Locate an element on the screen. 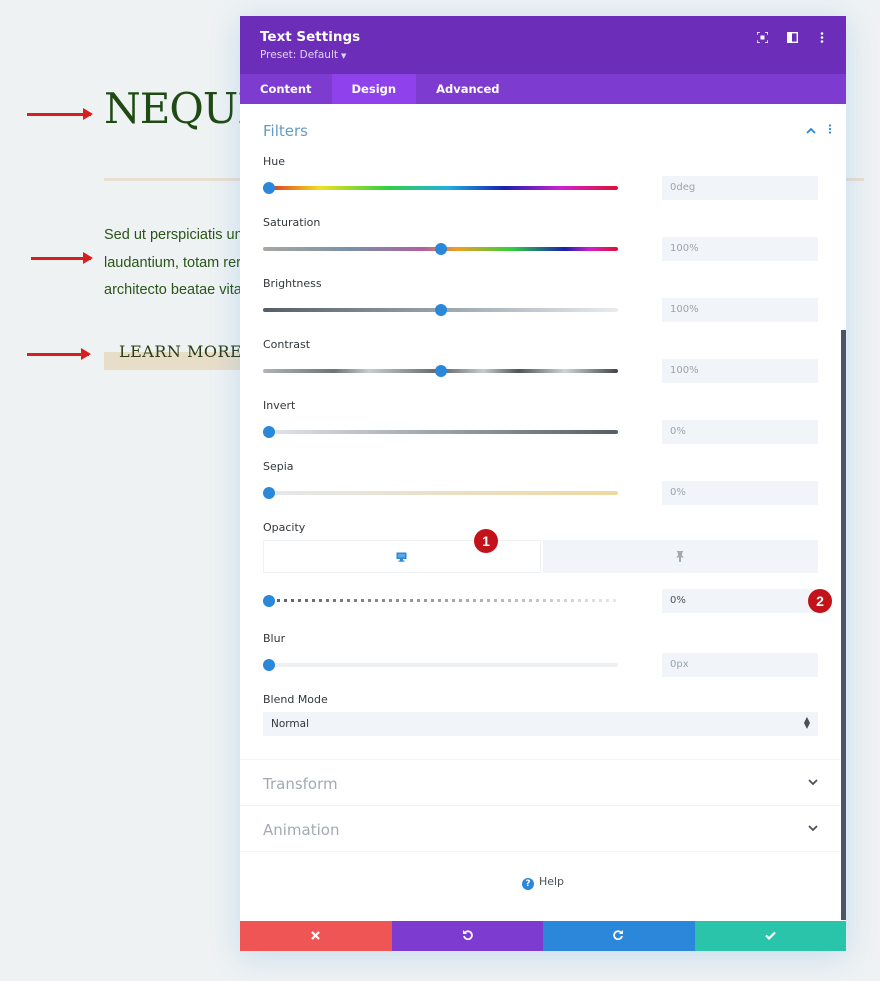 This screenshot has width=880, height=981. undo-icon is located at coordinates (467, 936).